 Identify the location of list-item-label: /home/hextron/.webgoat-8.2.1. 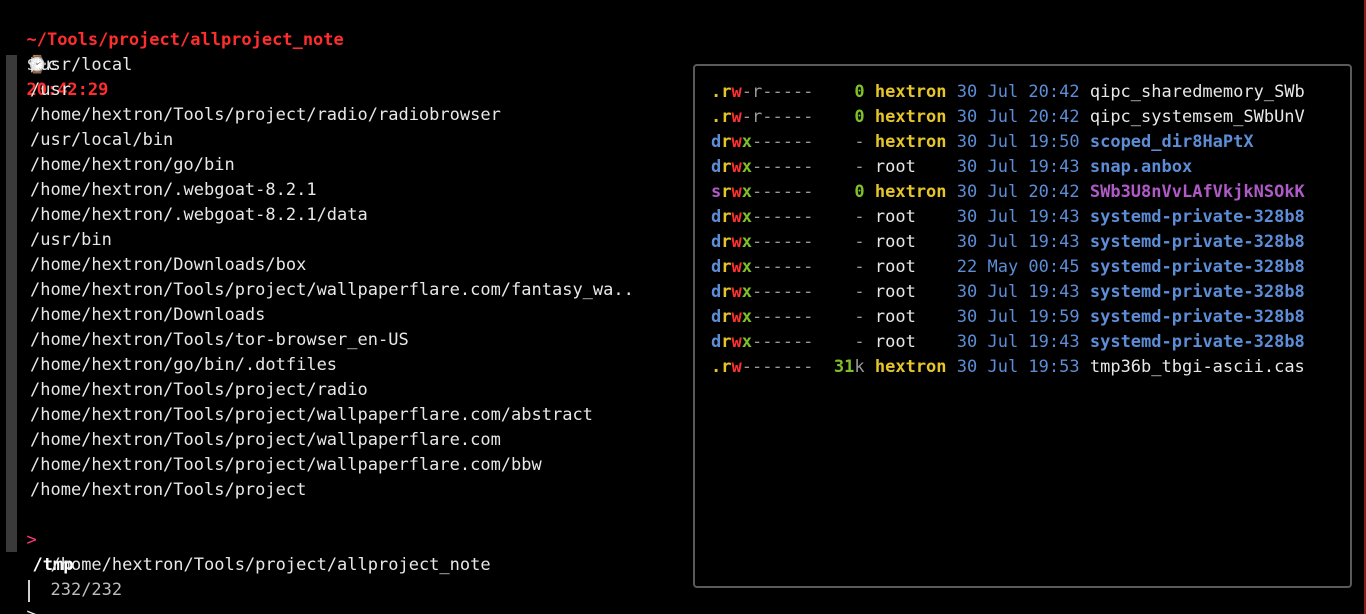
(173, 190).